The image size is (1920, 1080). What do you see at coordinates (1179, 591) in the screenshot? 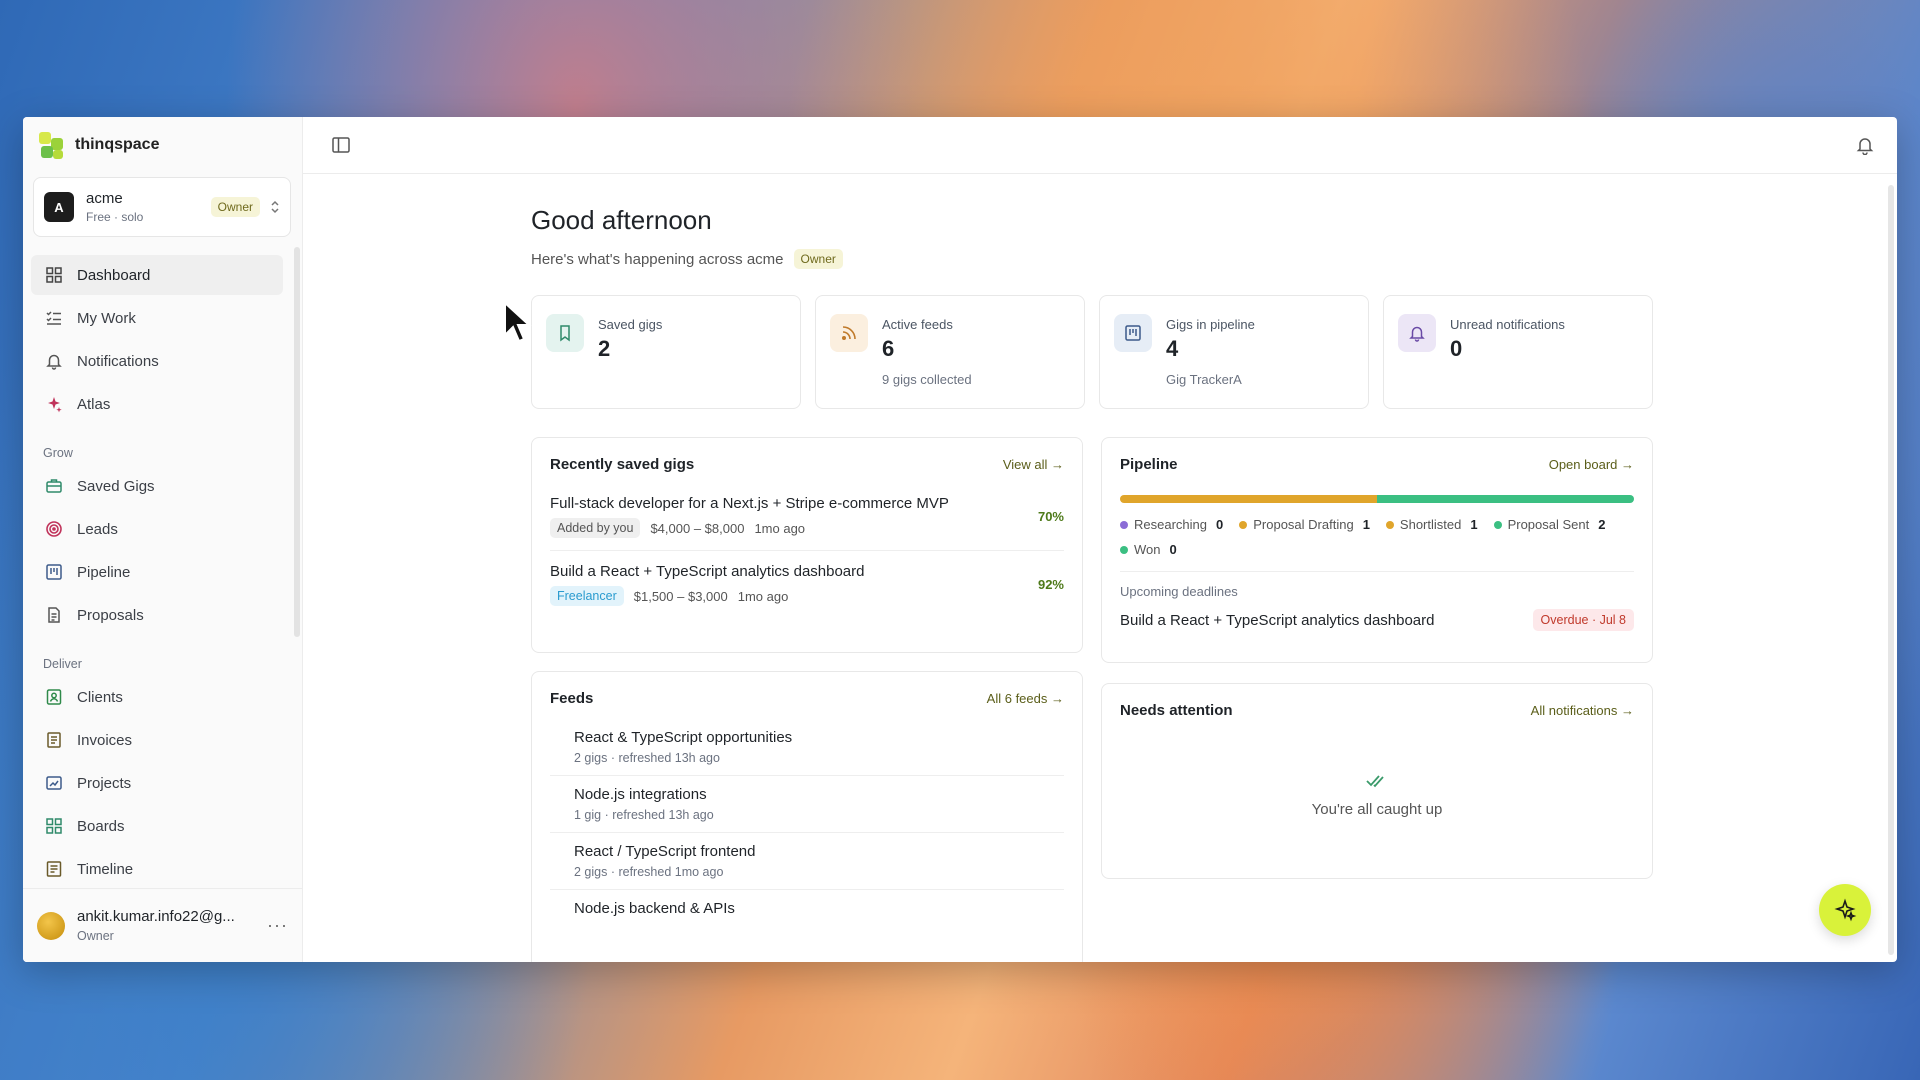
I see `deadlines-label: Upcoming deadlines` at bounding box center [1179, 591].